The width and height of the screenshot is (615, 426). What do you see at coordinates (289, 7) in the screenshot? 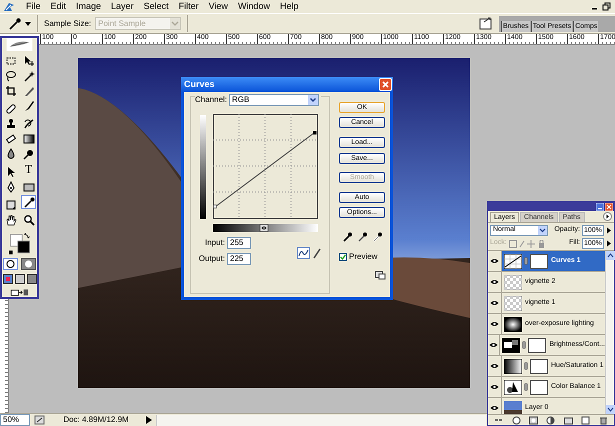
I see `menu-item: Help` at bounding box center [289, 7].